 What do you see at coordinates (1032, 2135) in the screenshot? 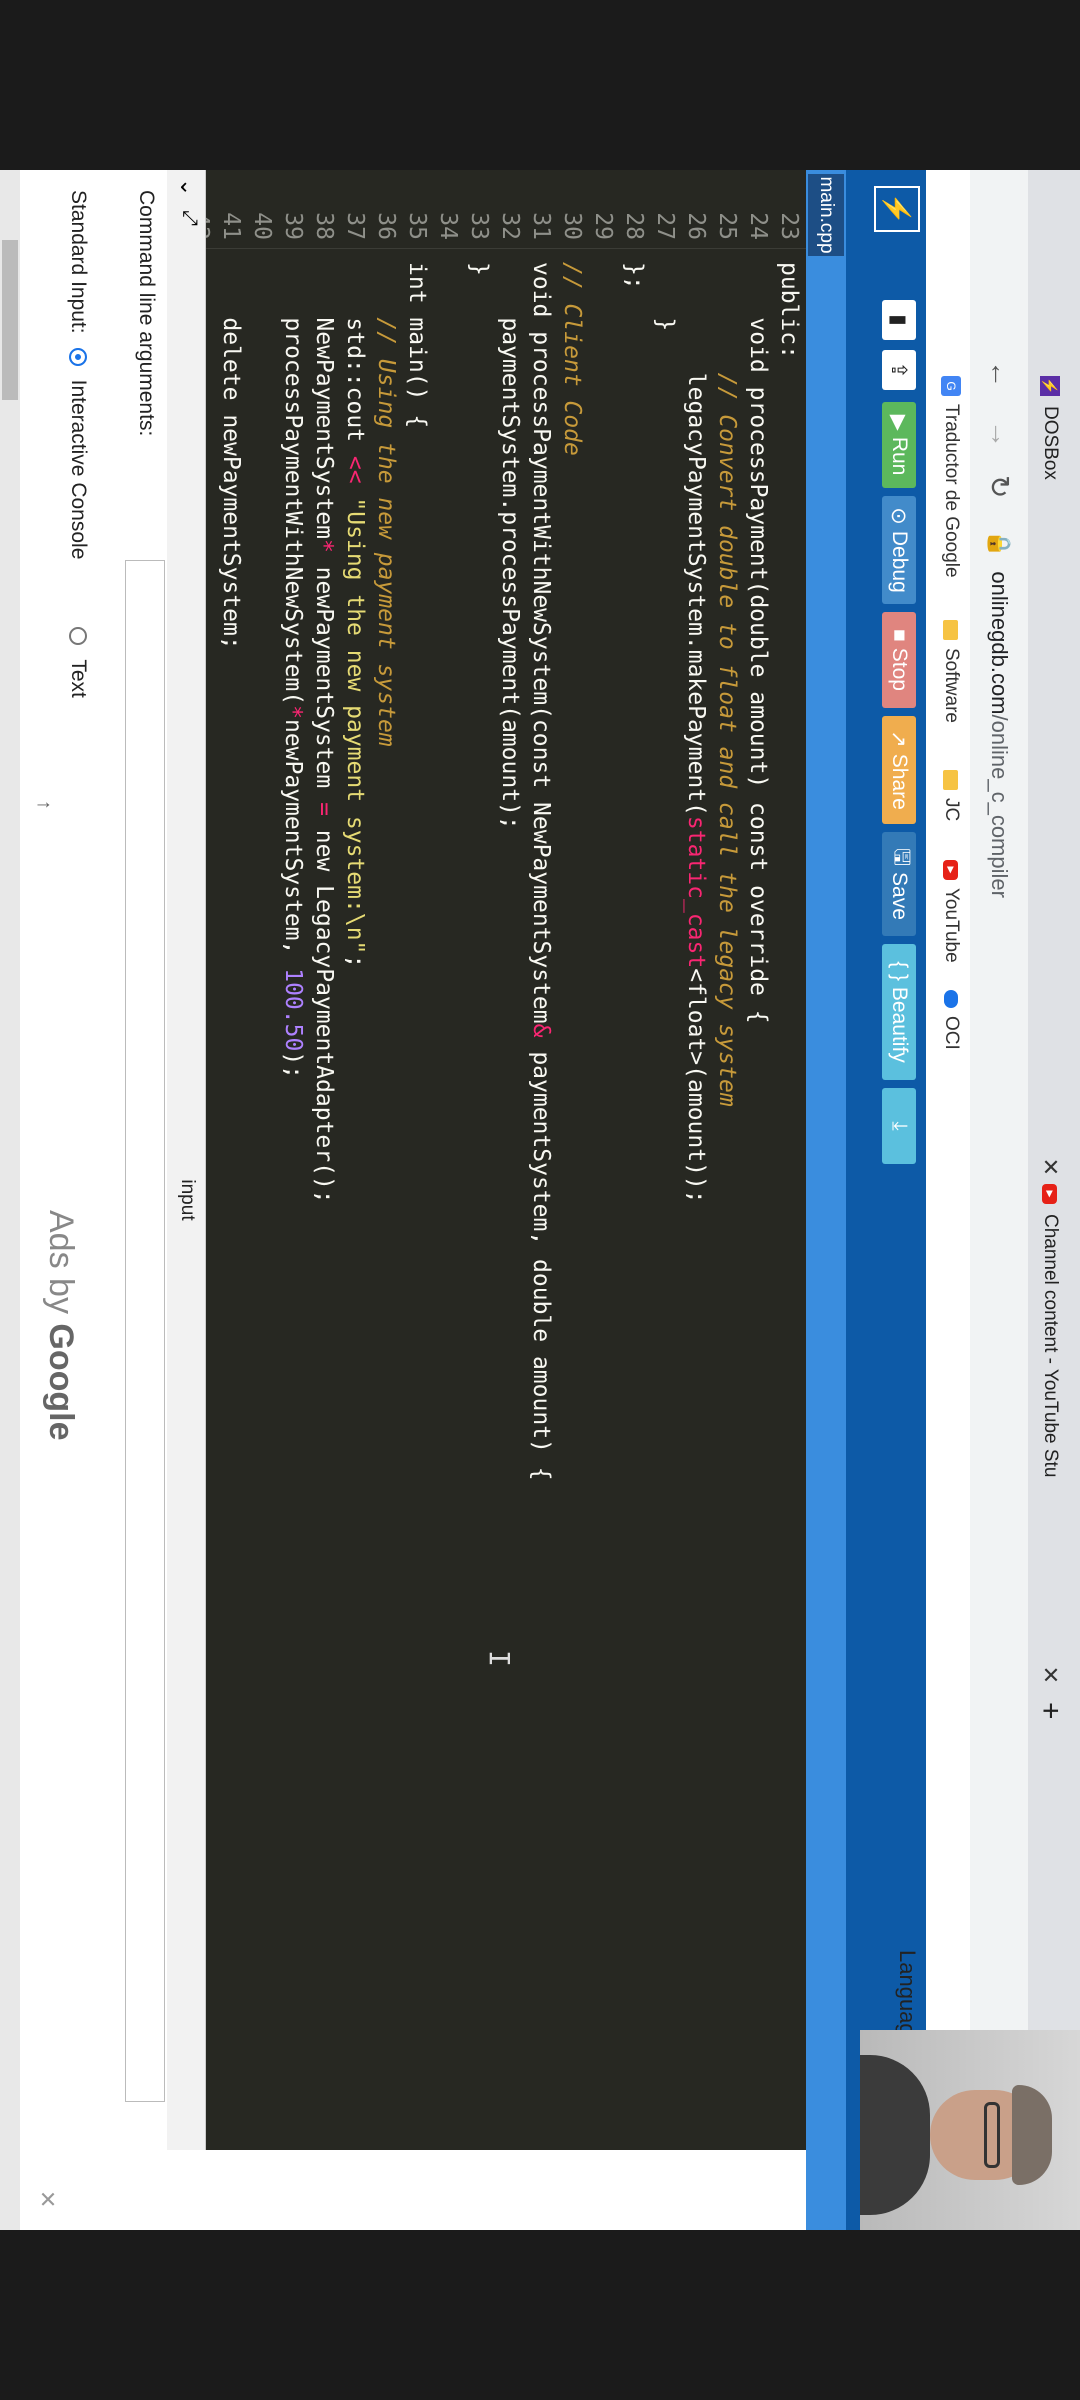
I see `person-hair` at bounding box center [1032, 2135].